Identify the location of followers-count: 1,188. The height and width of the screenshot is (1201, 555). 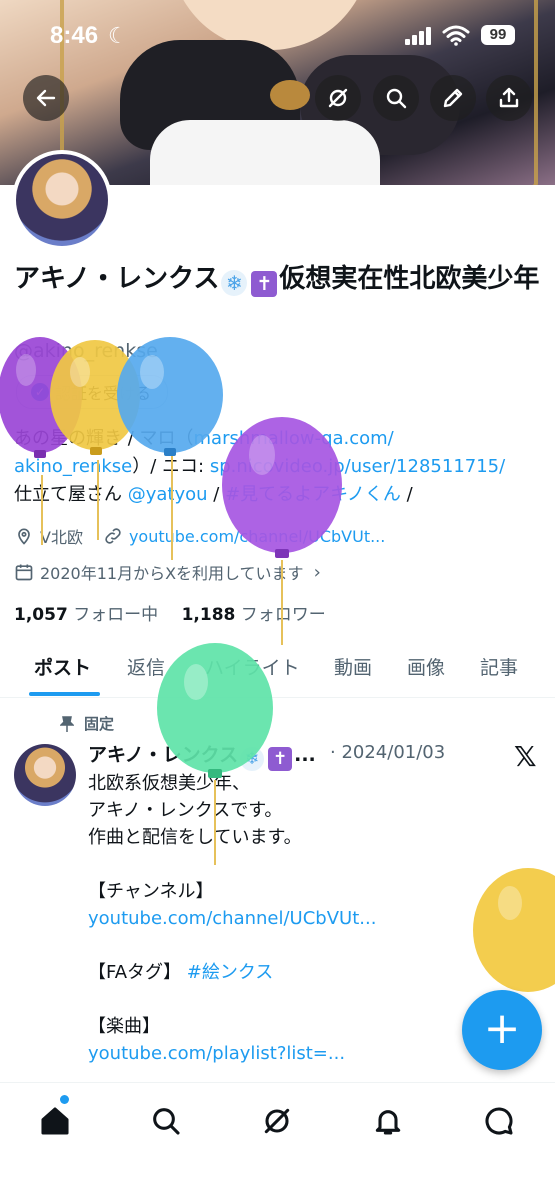
(208, 615).